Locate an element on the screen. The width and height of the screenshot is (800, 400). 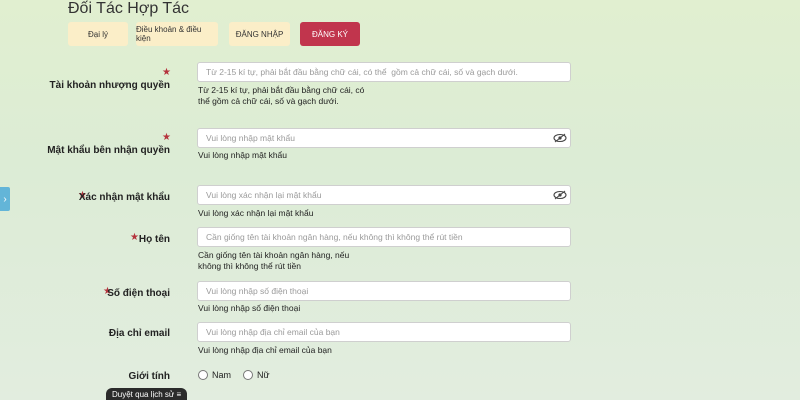
password-label: Mật khẩu bên nhận quyền is located at coordinates (108, 150).